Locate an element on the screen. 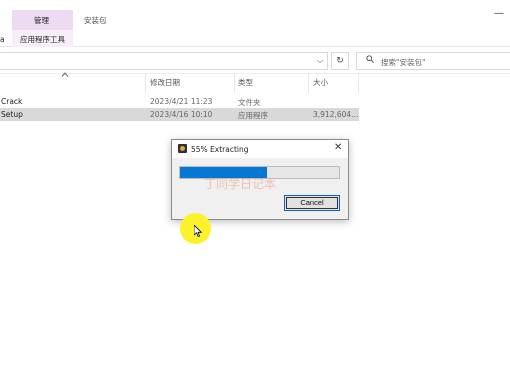 This screenshot has height=374, width=510. ribbon-tabs: a 应用程序工具 is located at coordinates (255, 38).